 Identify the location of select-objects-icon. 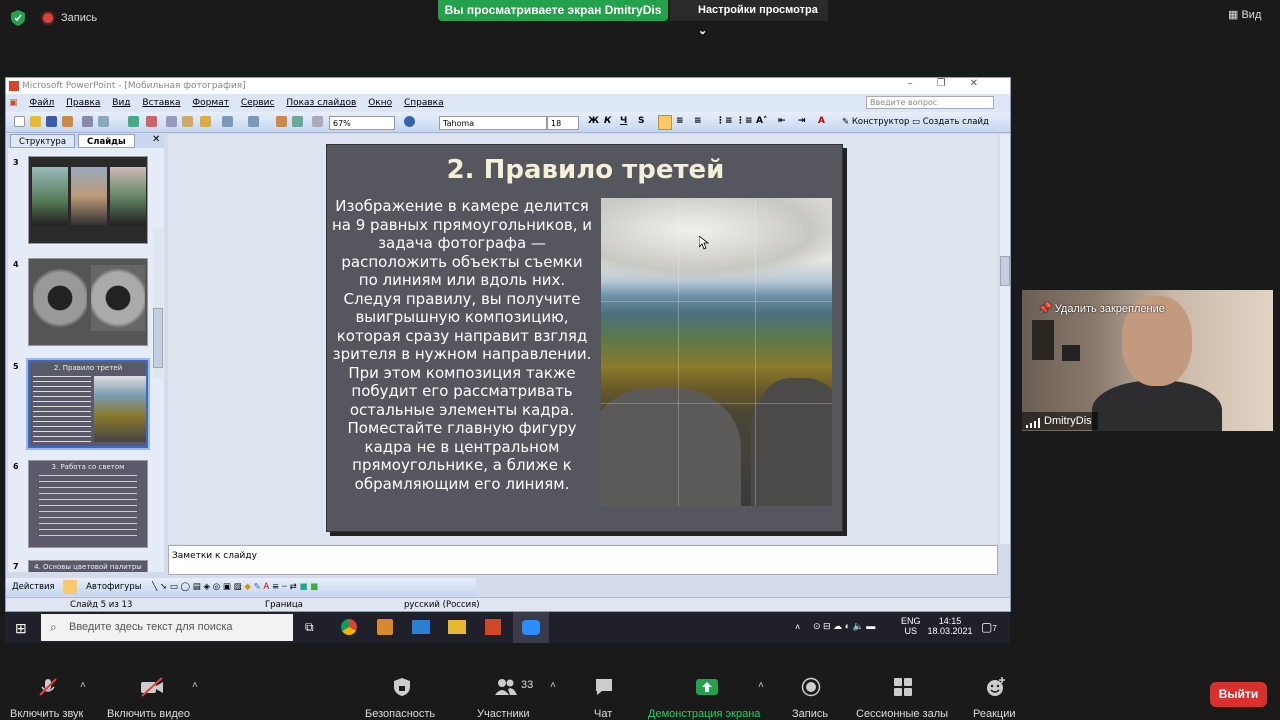
(70, 586).